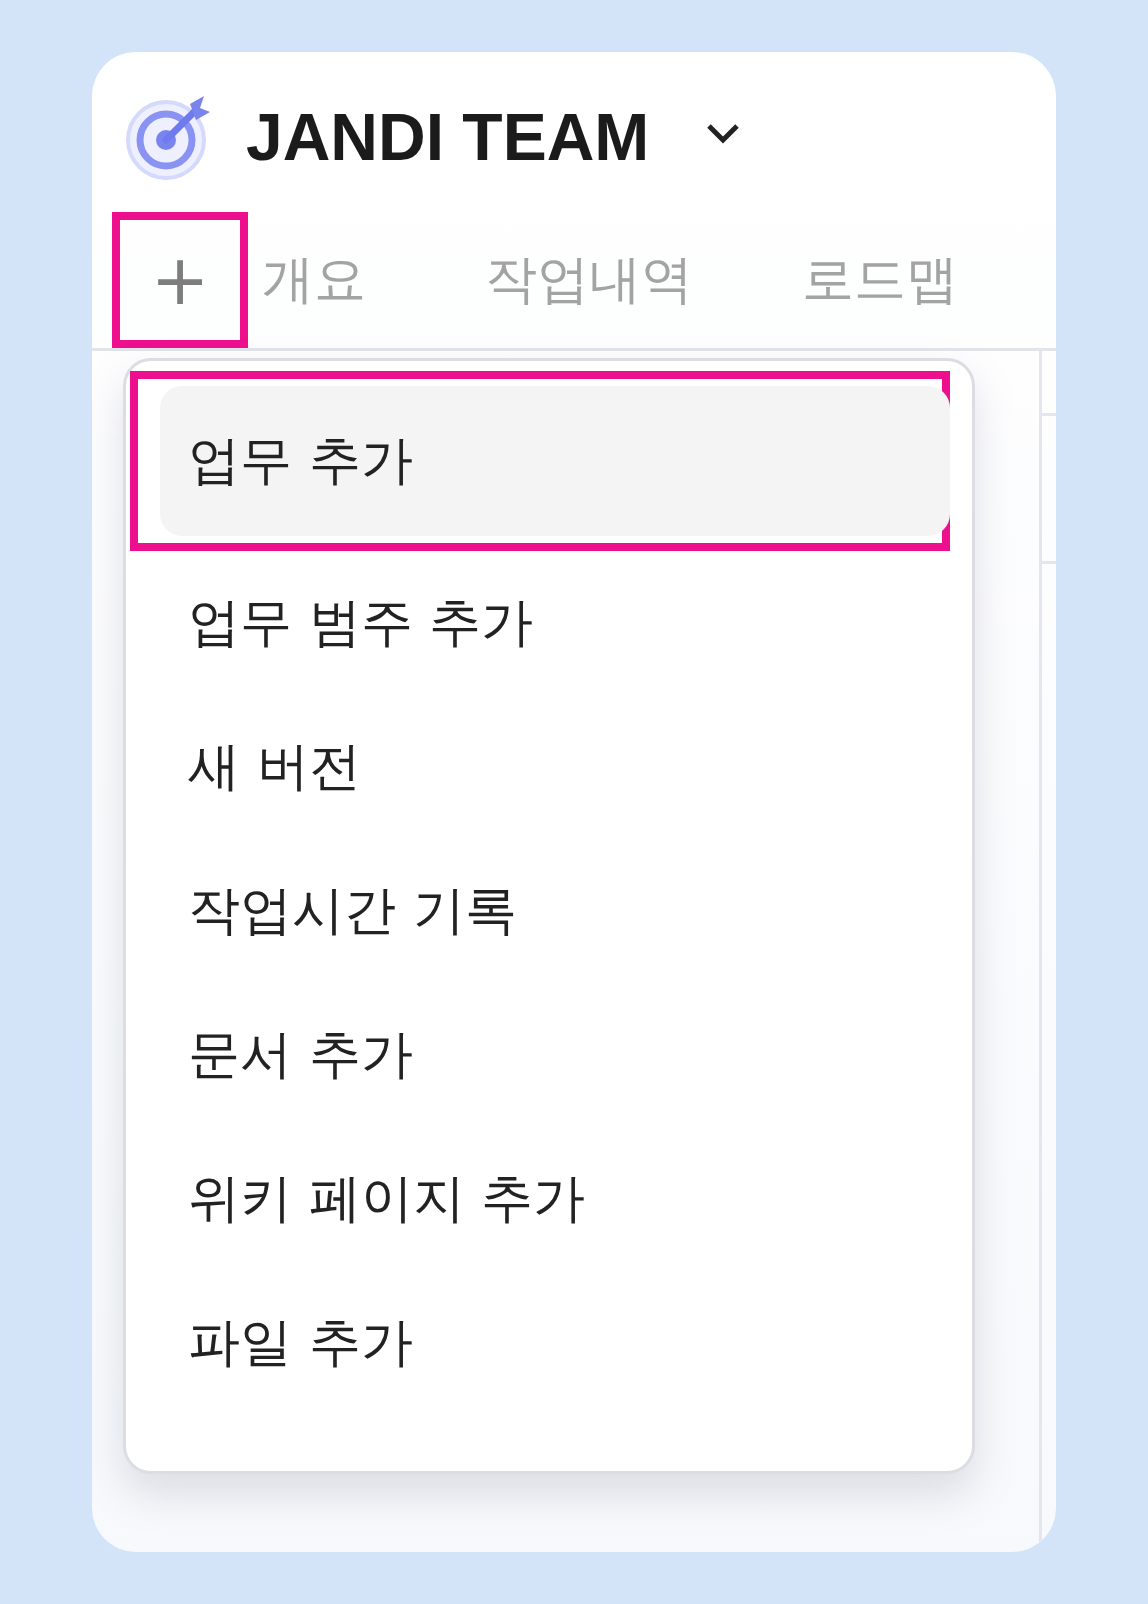 The image size is (1148, 1604). I want to click on menu-item: 업무 추가, so click(555, 461).